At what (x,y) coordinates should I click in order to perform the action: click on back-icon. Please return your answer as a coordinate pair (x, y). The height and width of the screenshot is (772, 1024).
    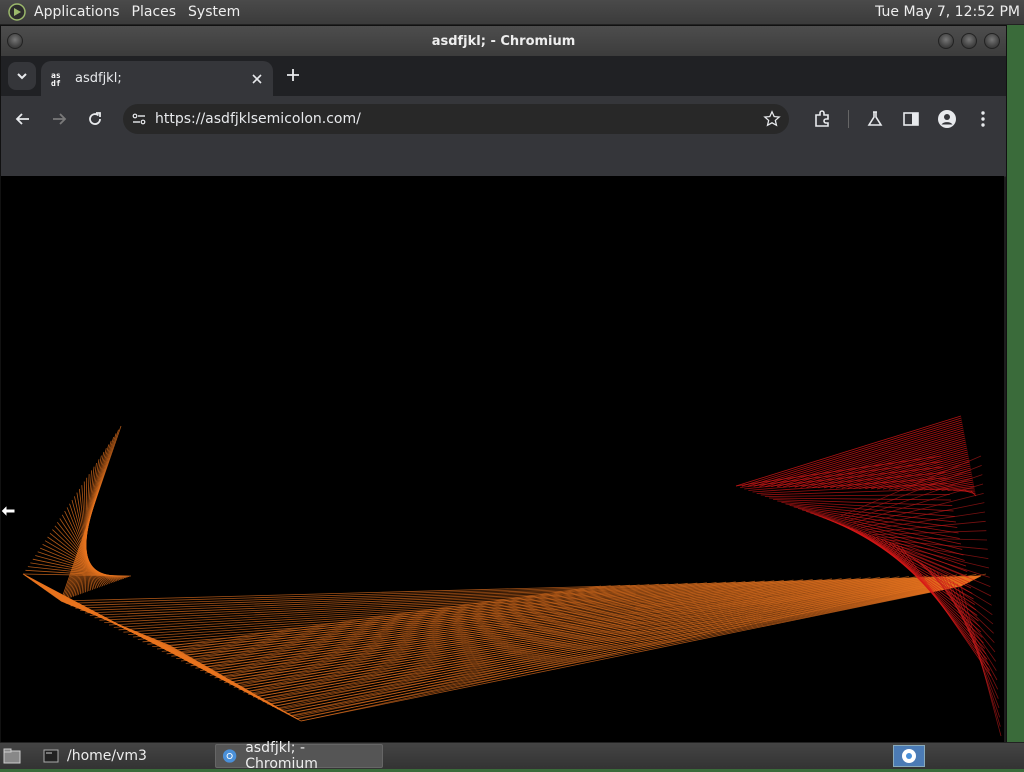
    Looking at the image, I should click on (23, 119).